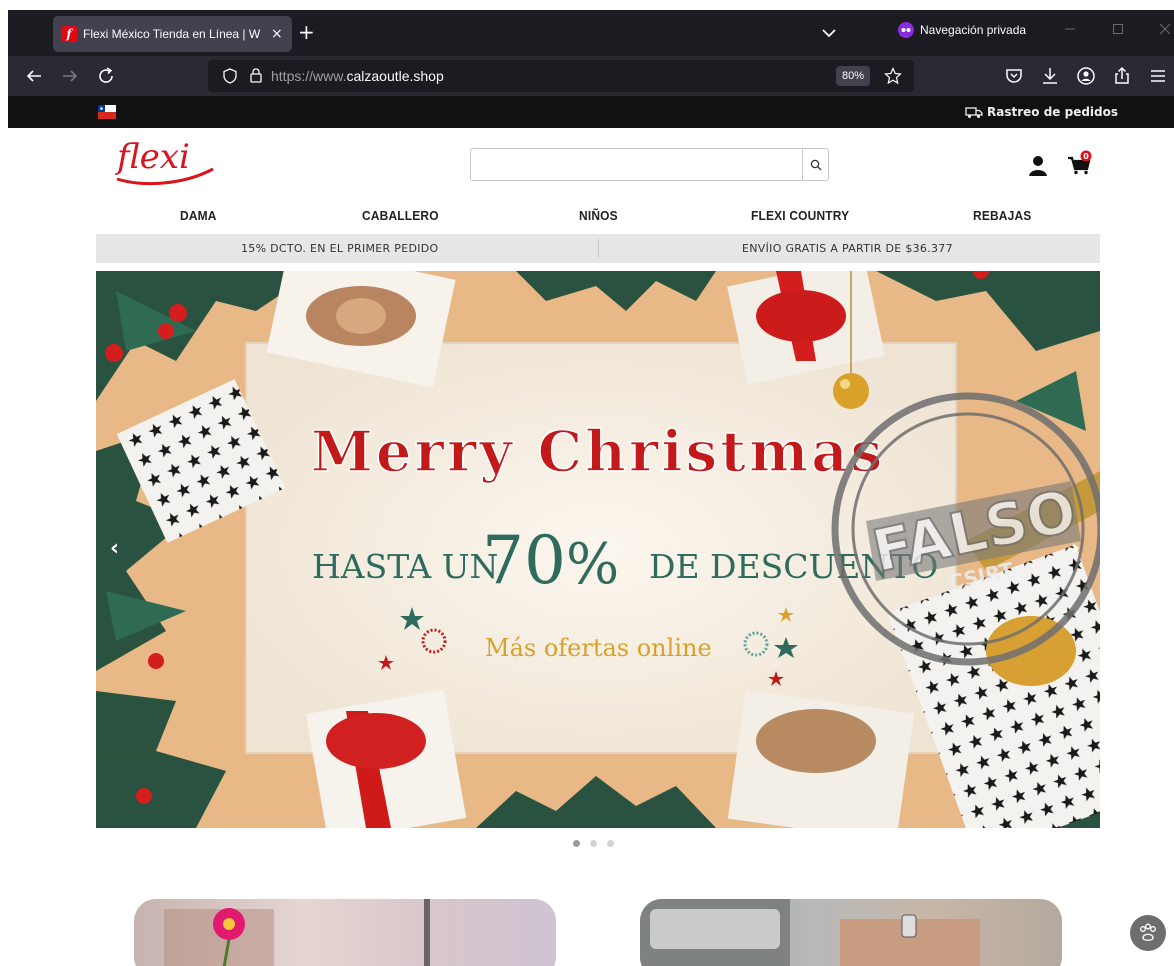  I want to click on category-card-men, so click(851, 932).